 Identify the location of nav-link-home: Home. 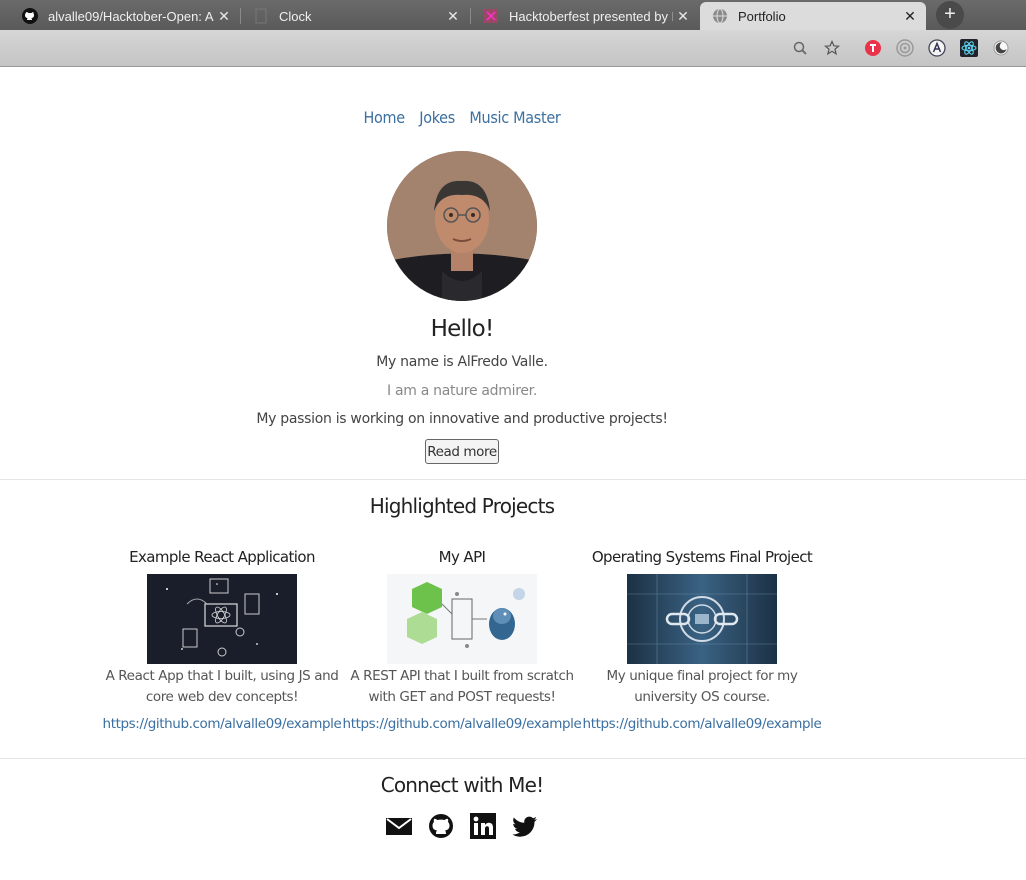
(384, 117).